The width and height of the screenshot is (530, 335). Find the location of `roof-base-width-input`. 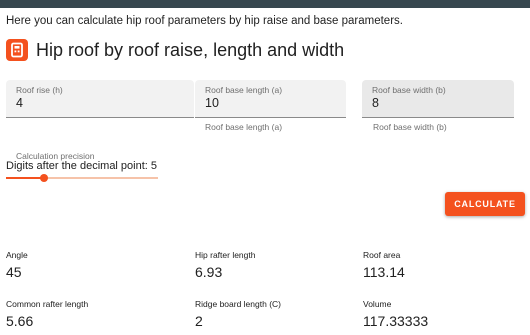

roof-base-width-input is located at coordinates (442, 103).